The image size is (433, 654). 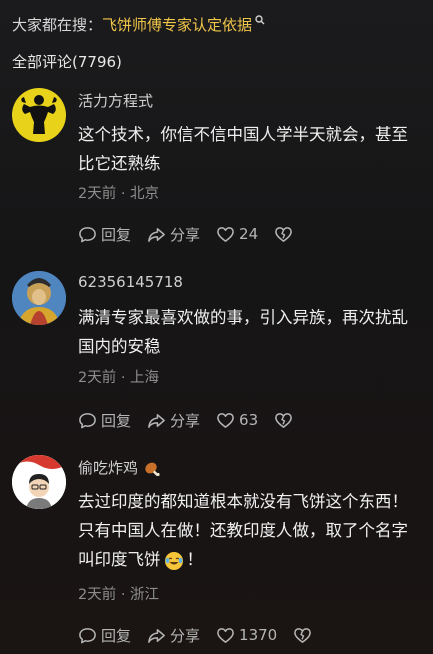 What do you see at coordinates (173, 560) in the screenshot?
I see `laughing-crying-icon` at bounding box center [173, 560].